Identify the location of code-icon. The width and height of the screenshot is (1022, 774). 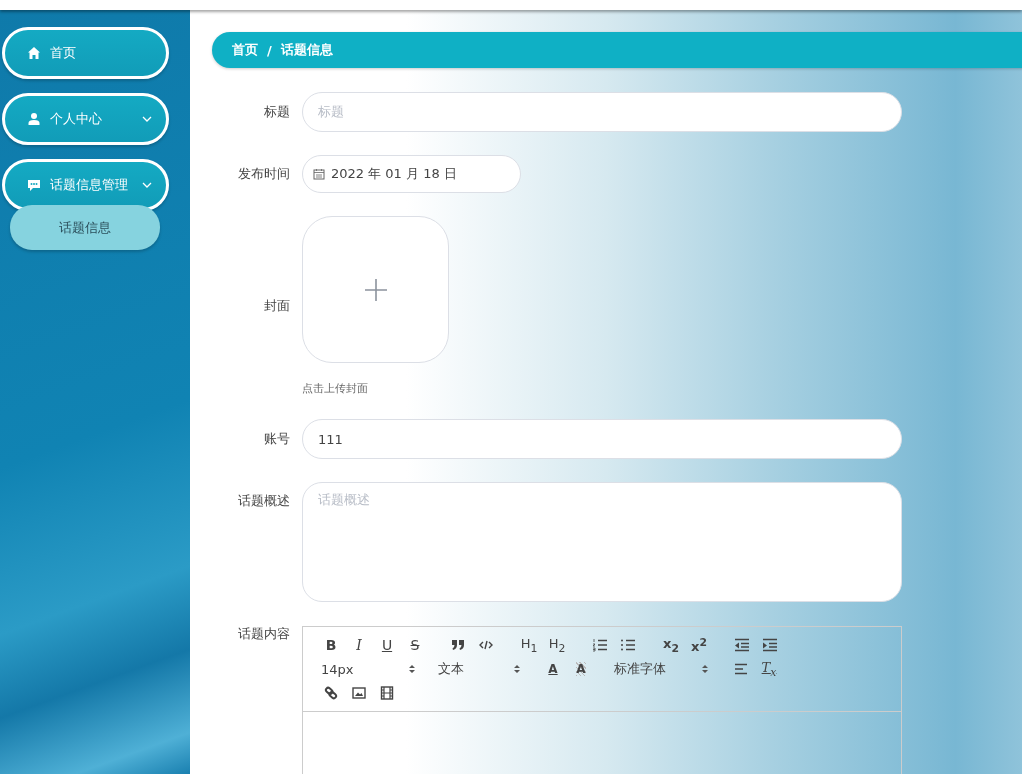
(486, 645).